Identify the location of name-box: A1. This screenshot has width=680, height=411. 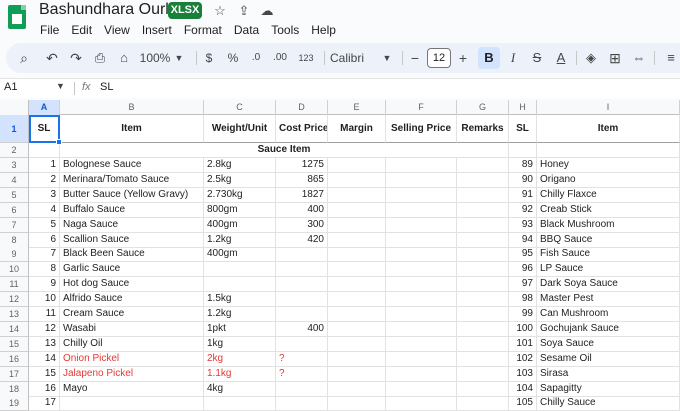
(10, 87).